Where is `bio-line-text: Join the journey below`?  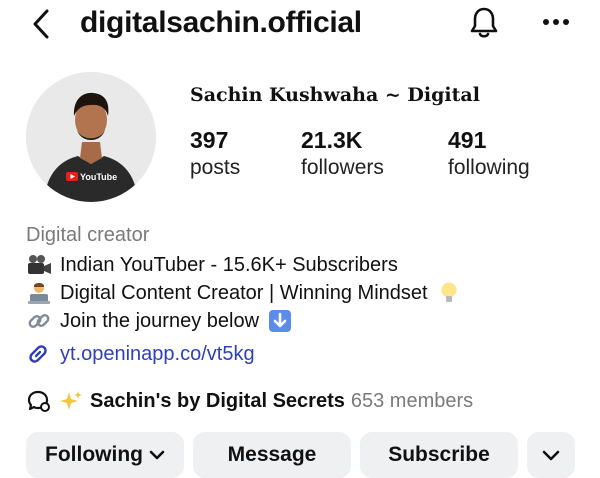 bio-line-text: Join the journey below is located at coordinates (160, 320).